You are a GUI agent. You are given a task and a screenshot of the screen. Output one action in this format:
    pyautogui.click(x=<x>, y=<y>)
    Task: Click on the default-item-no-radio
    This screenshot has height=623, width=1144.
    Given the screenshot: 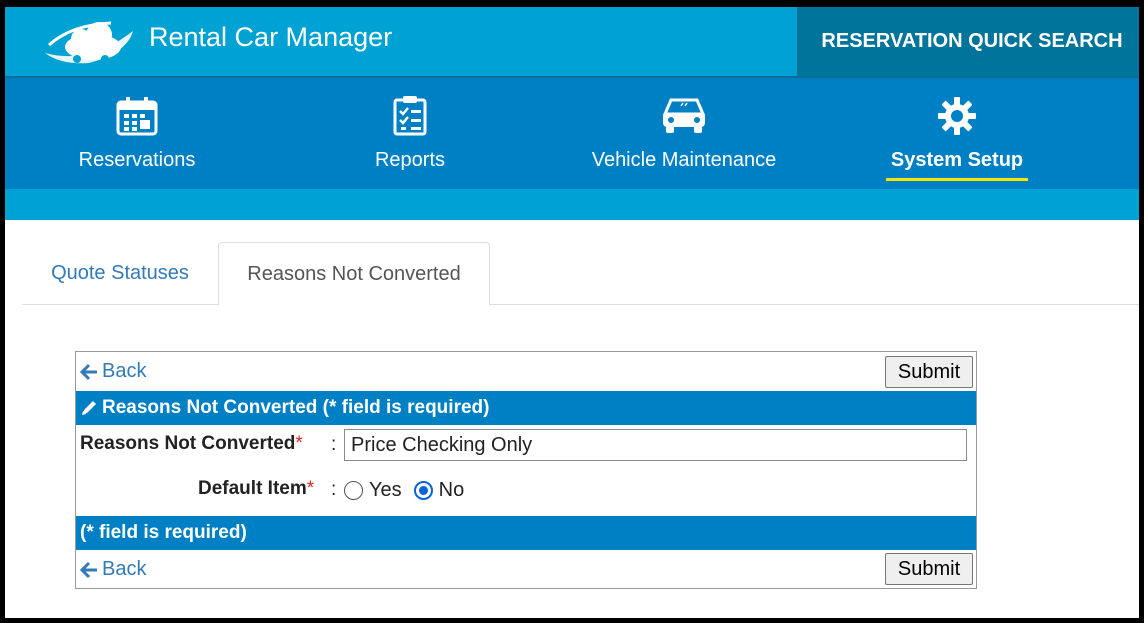 What is the action you would take?
    pyautogui.click(x=423, y=490)
    